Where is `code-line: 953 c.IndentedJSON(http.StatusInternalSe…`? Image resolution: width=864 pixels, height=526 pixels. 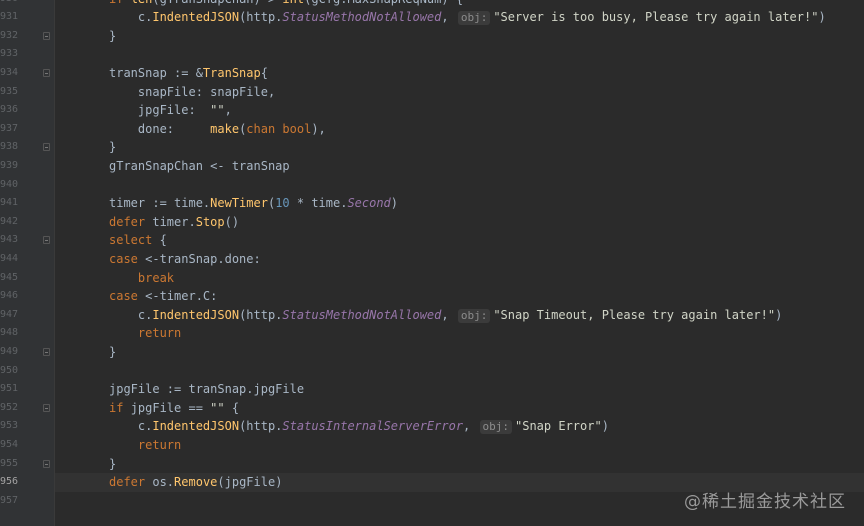 code-line: 953 c.IndentedJSON(http.StatusInternalSe… is located at coordinates (432, 426).